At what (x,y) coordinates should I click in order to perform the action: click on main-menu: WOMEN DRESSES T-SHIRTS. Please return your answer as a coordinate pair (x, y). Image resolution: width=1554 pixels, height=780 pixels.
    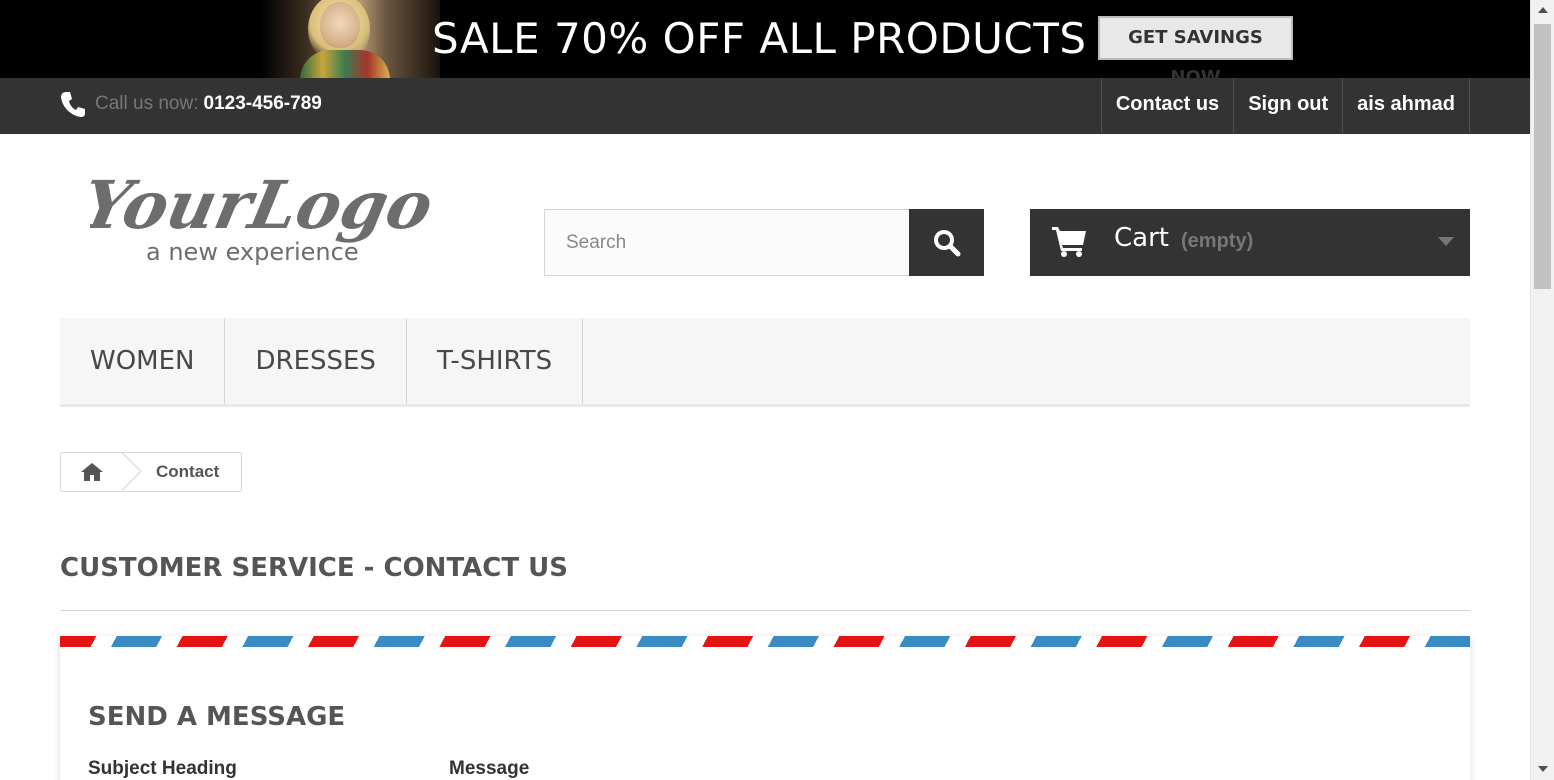
    Looking at the image, I should click on (765, 362).